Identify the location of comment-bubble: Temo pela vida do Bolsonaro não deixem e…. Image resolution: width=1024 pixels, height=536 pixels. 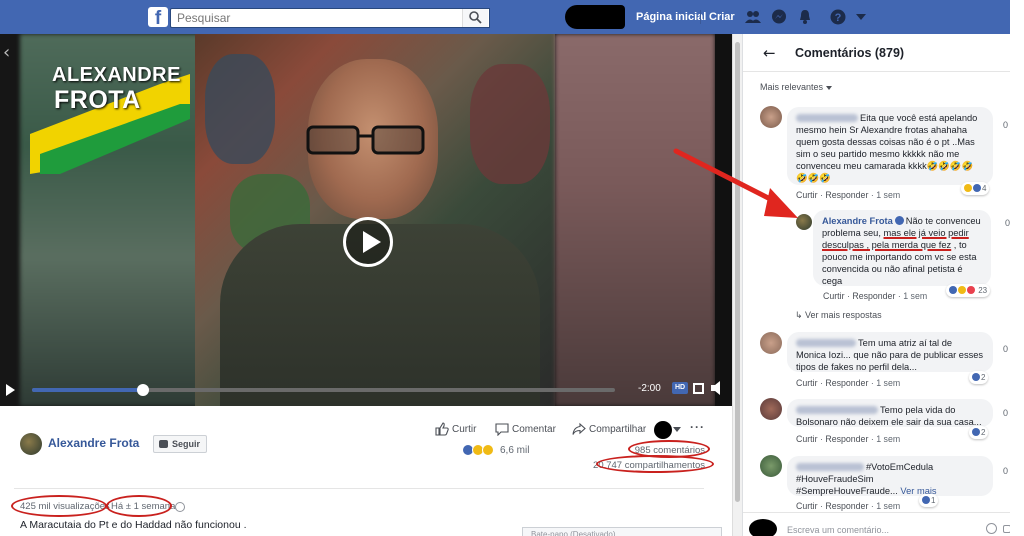
(890, 413).